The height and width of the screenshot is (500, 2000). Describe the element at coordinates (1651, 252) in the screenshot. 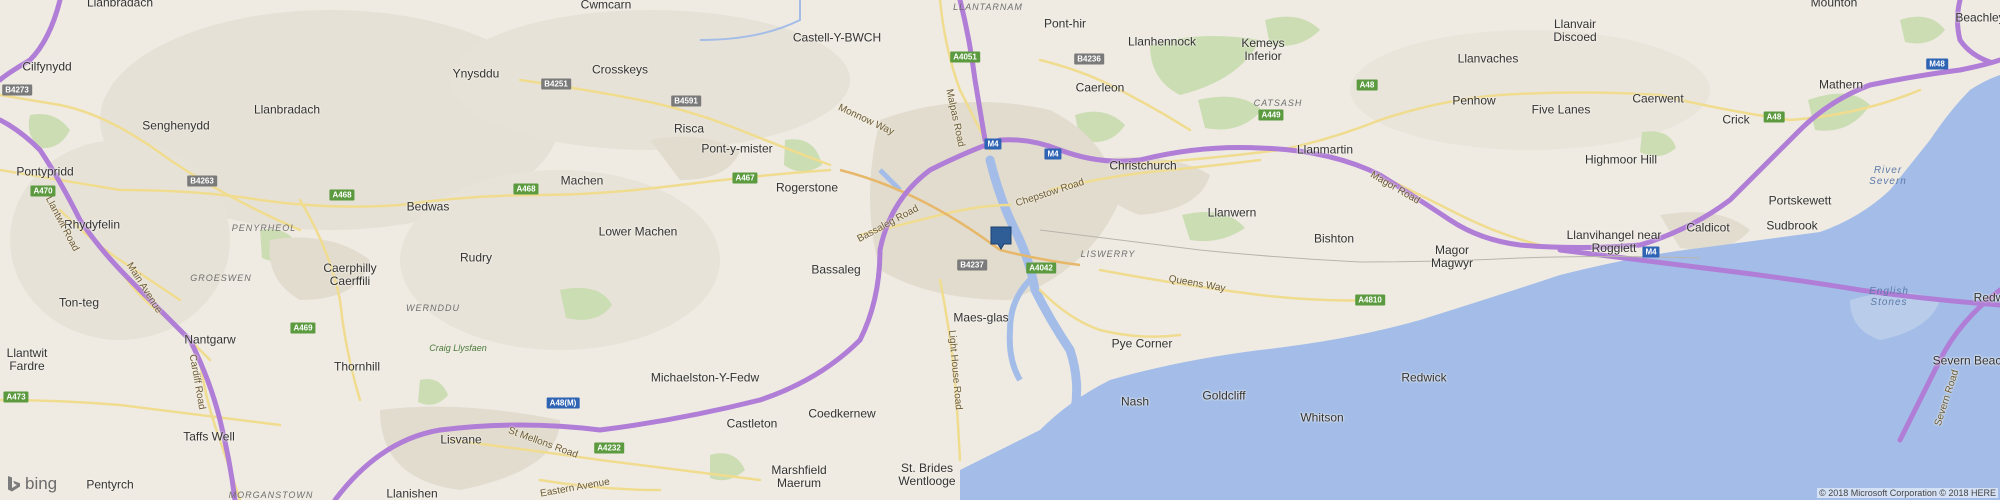

I see `road-shield-m4-c: M4` at that location.